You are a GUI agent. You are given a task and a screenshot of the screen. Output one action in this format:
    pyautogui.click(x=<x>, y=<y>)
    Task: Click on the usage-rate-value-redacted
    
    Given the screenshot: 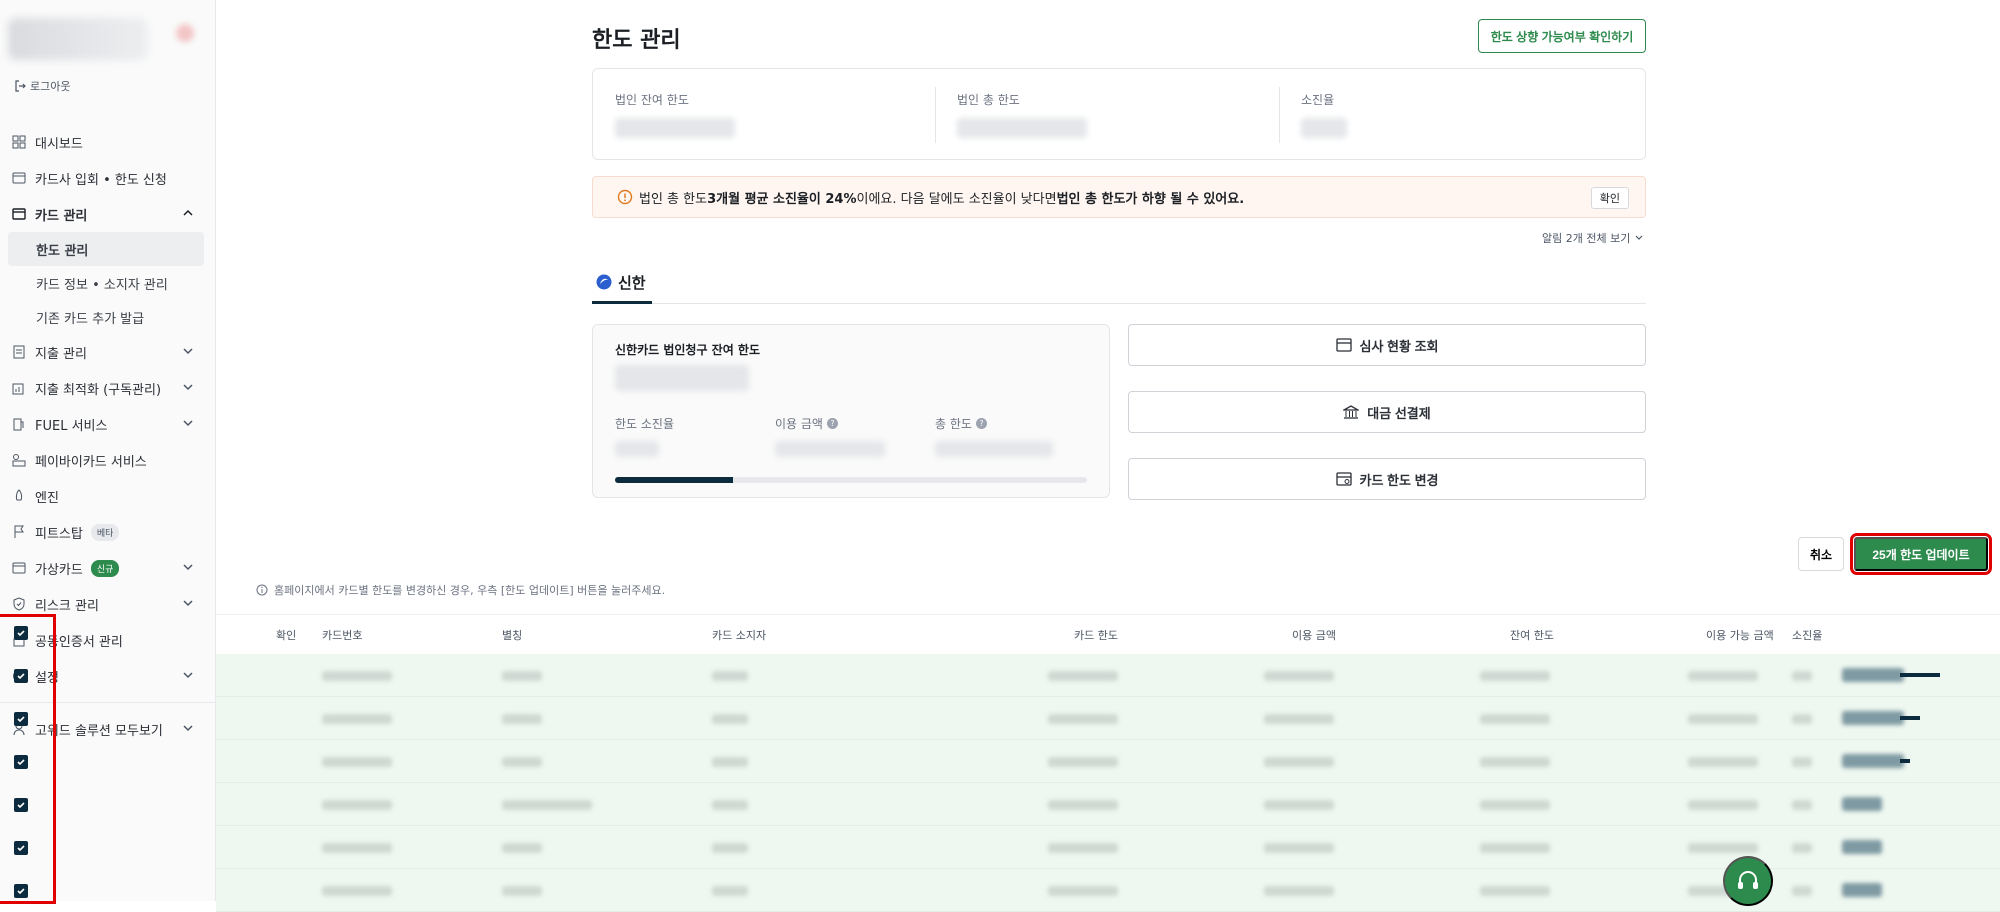 What is the action you would take?
    pyautogui.click(x=1324, y=128)
    